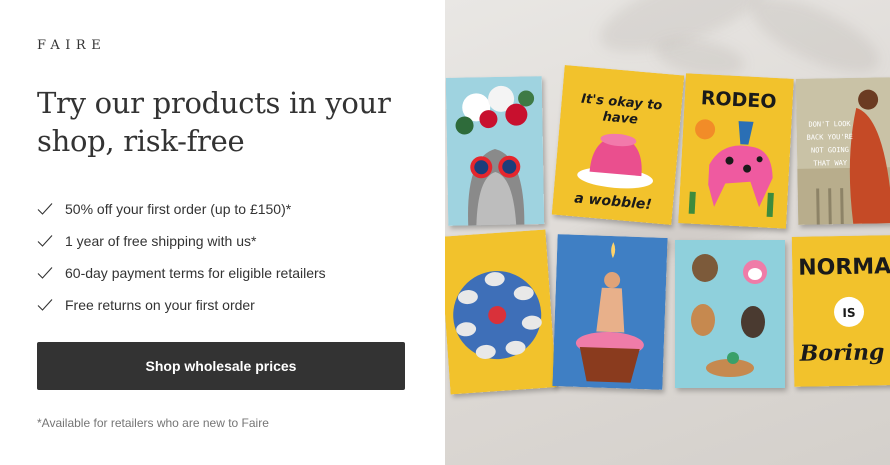 This screenshot has height=465, width=890. Describe the element at coordinates (501, 312) in the screenshot. I see `oysters-card` at that location.